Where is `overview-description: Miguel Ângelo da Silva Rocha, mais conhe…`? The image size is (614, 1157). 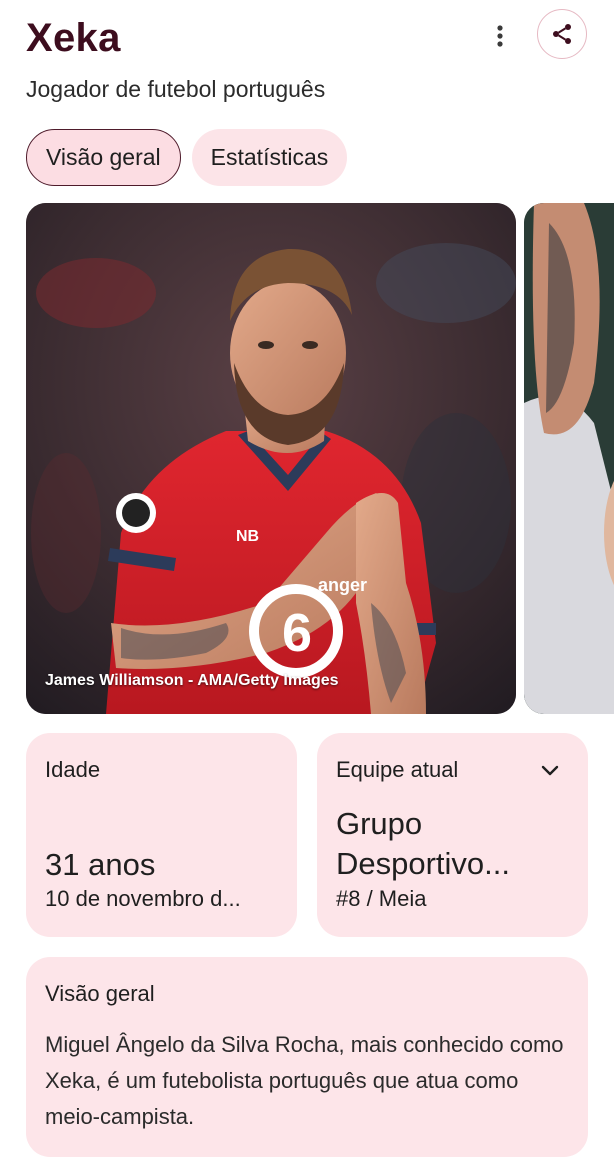 overview-description: Miguel Ângelo da Silva Rocha, mais conhe… is located at coordinates (304, 1080).